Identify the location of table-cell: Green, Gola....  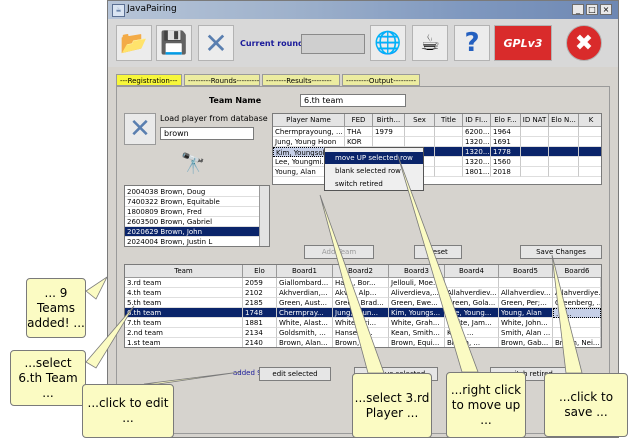
(472, 303).